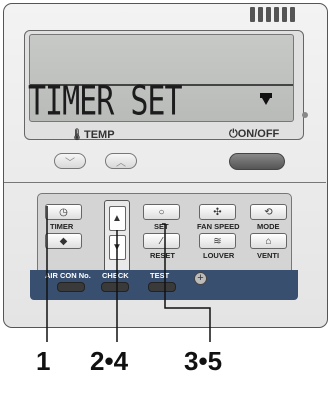 This screenshot has height=394, width=333. I want to click on callout-step-2-4: 2•4, so click(109, 361).